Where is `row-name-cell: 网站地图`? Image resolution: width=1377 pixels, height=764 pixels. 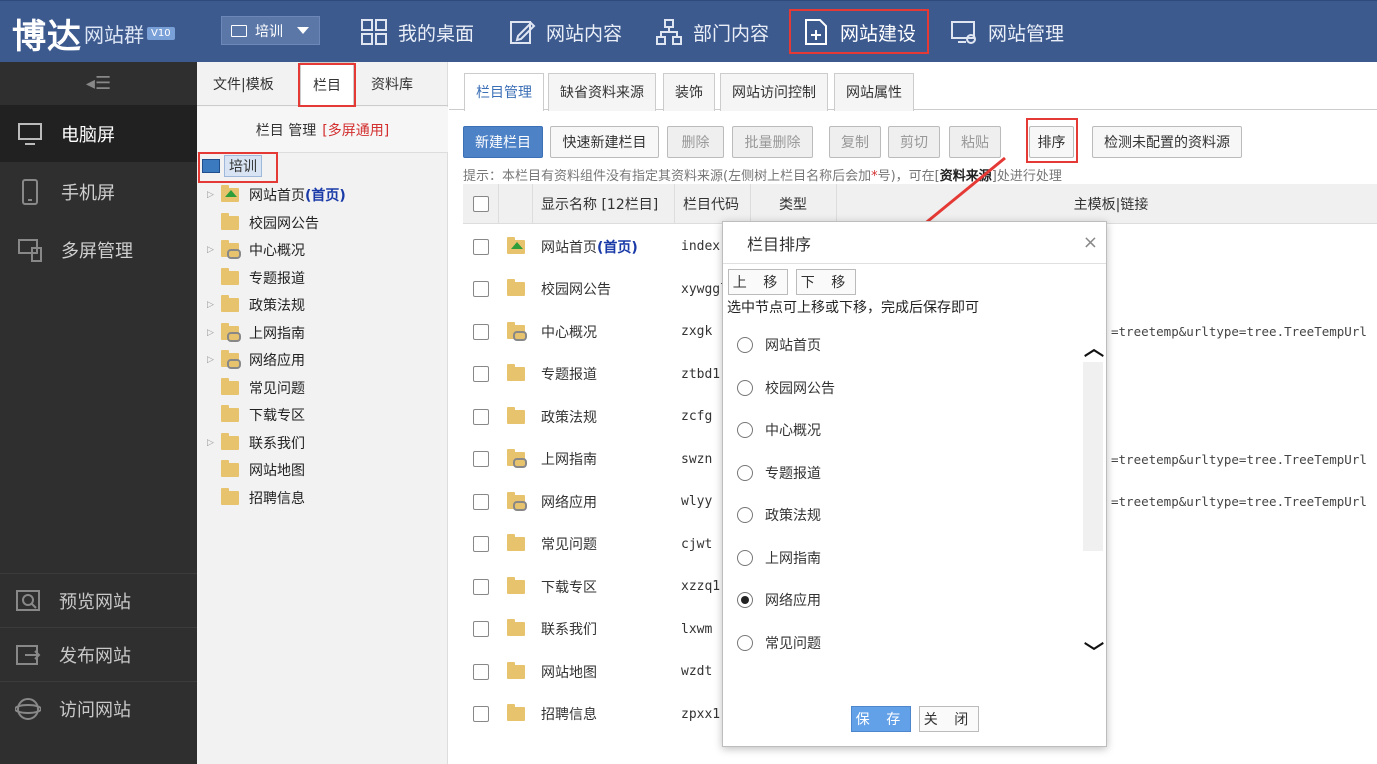 row-name-cell: 网站地图 is located at coordinates (569, 671).